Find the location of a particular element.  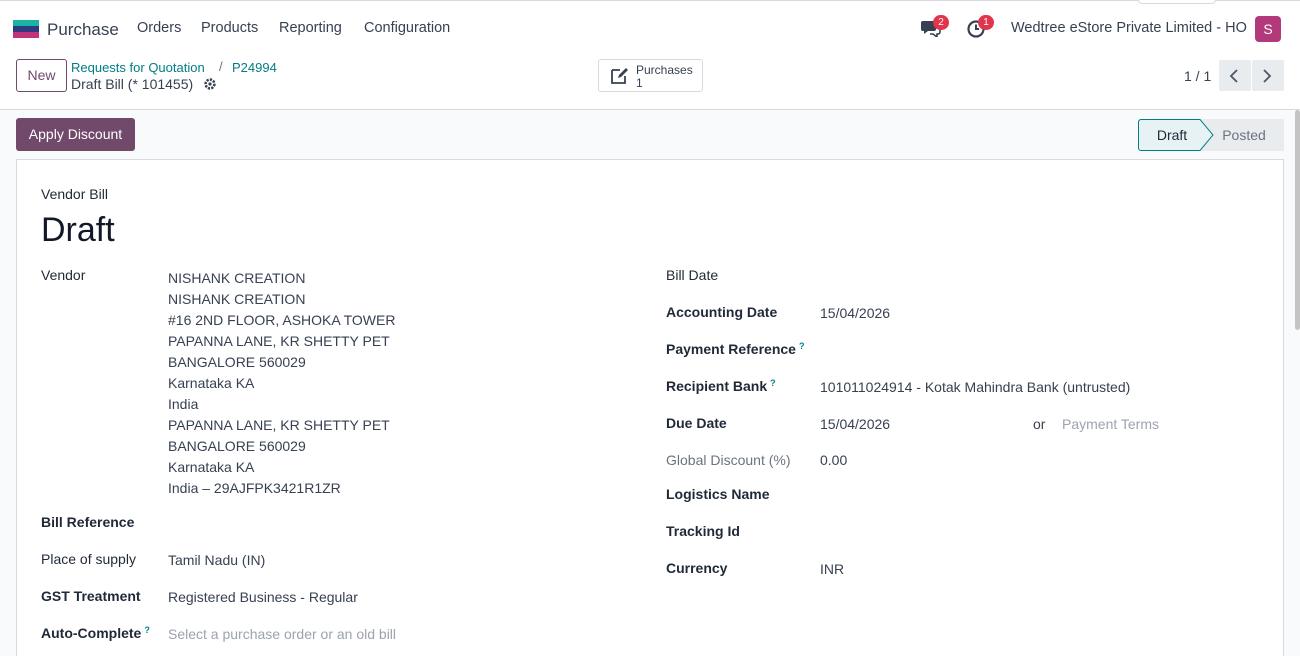

document-type: Vendor Bill is located at coordinates (74, 194).